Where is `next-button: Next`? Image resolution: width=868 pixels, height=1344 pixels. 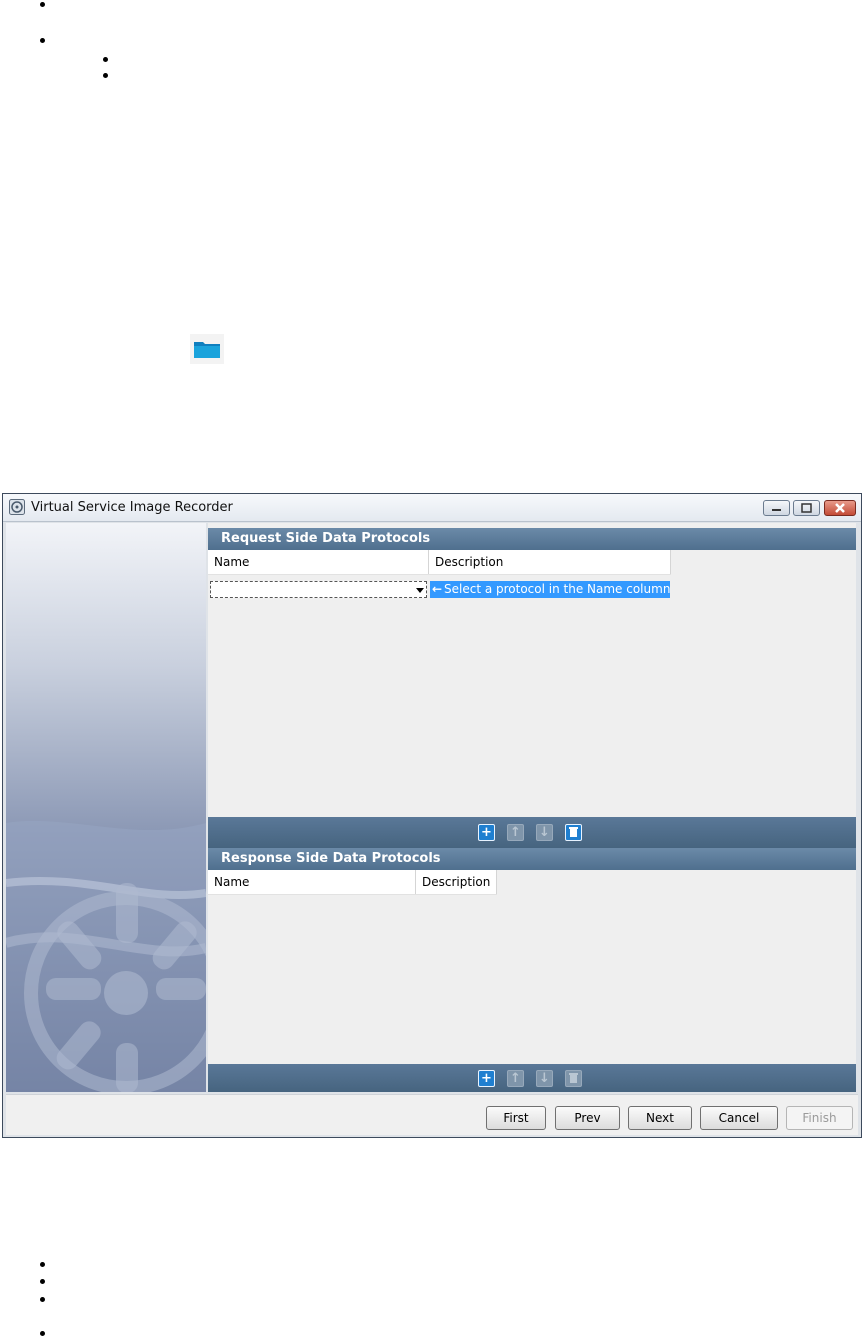 next-button: Next is located at coordinates (660, 1118).